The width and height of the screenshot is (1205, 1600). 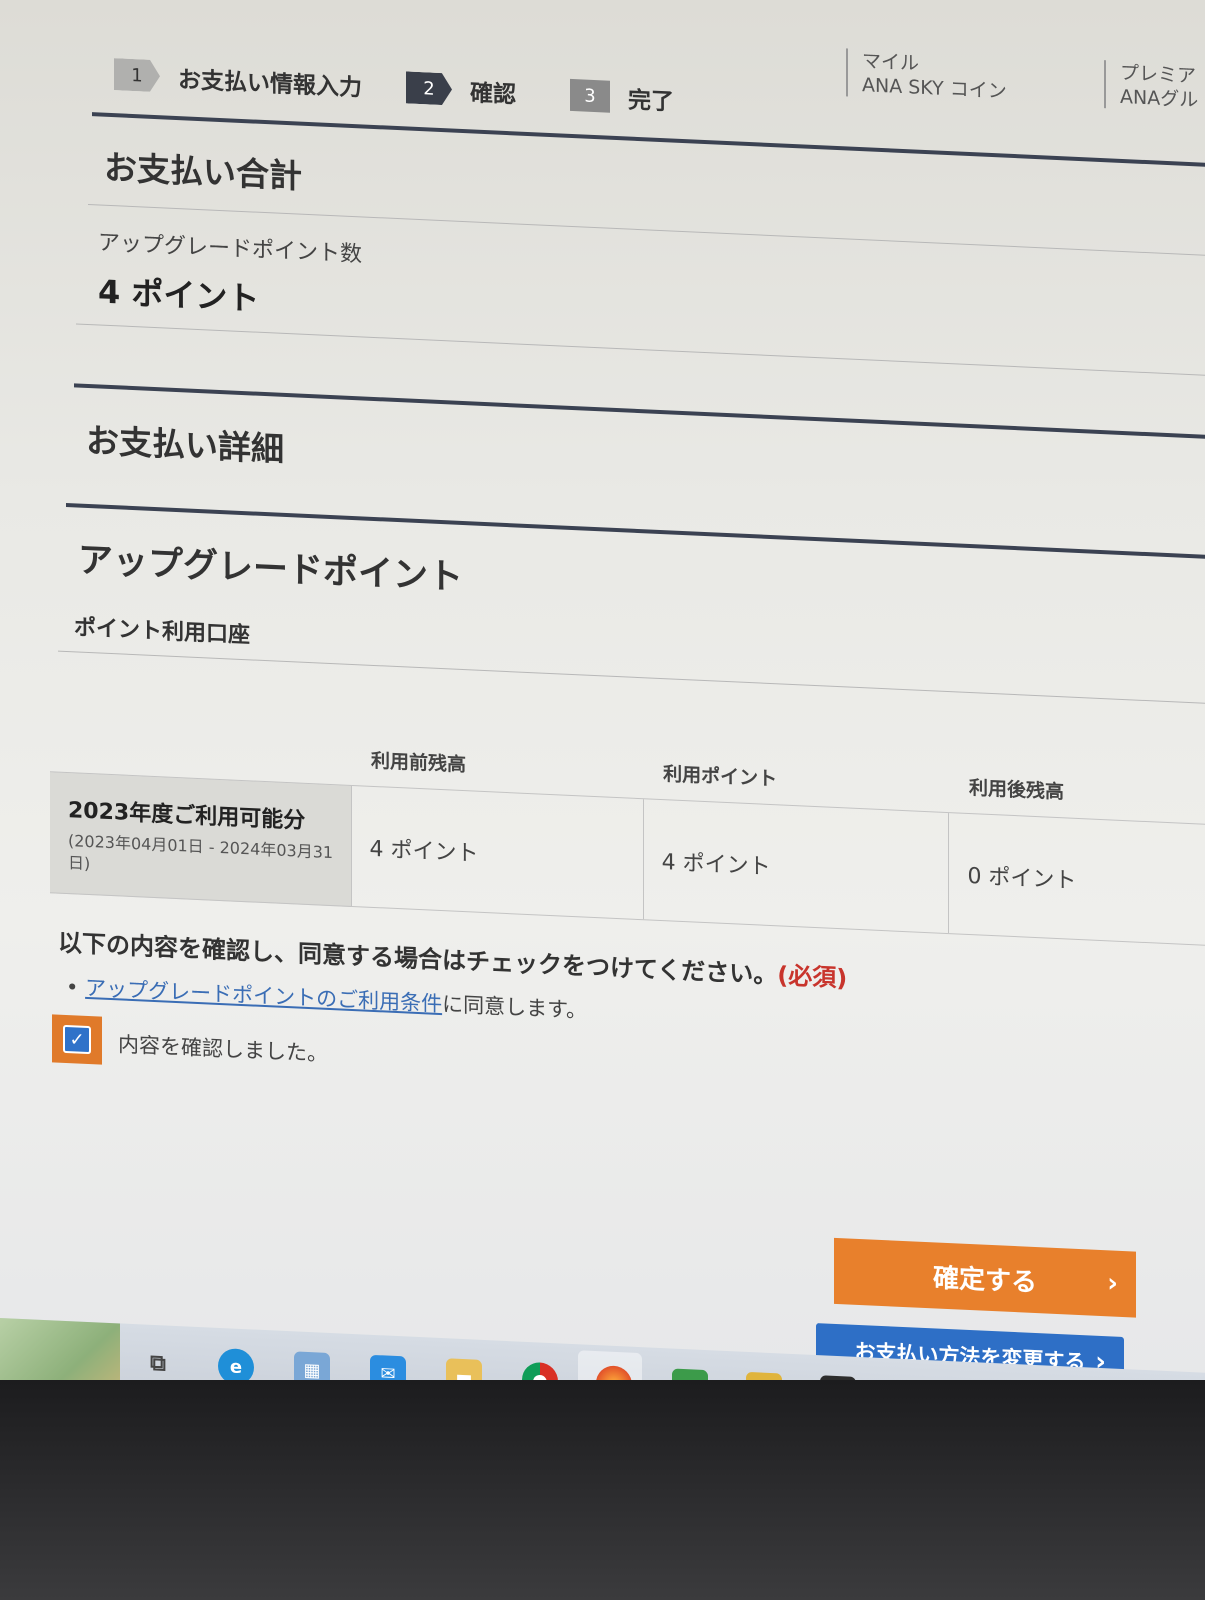 I want to click on nav-premium: プレミア ANAグル, so click(x=1151, y=86).